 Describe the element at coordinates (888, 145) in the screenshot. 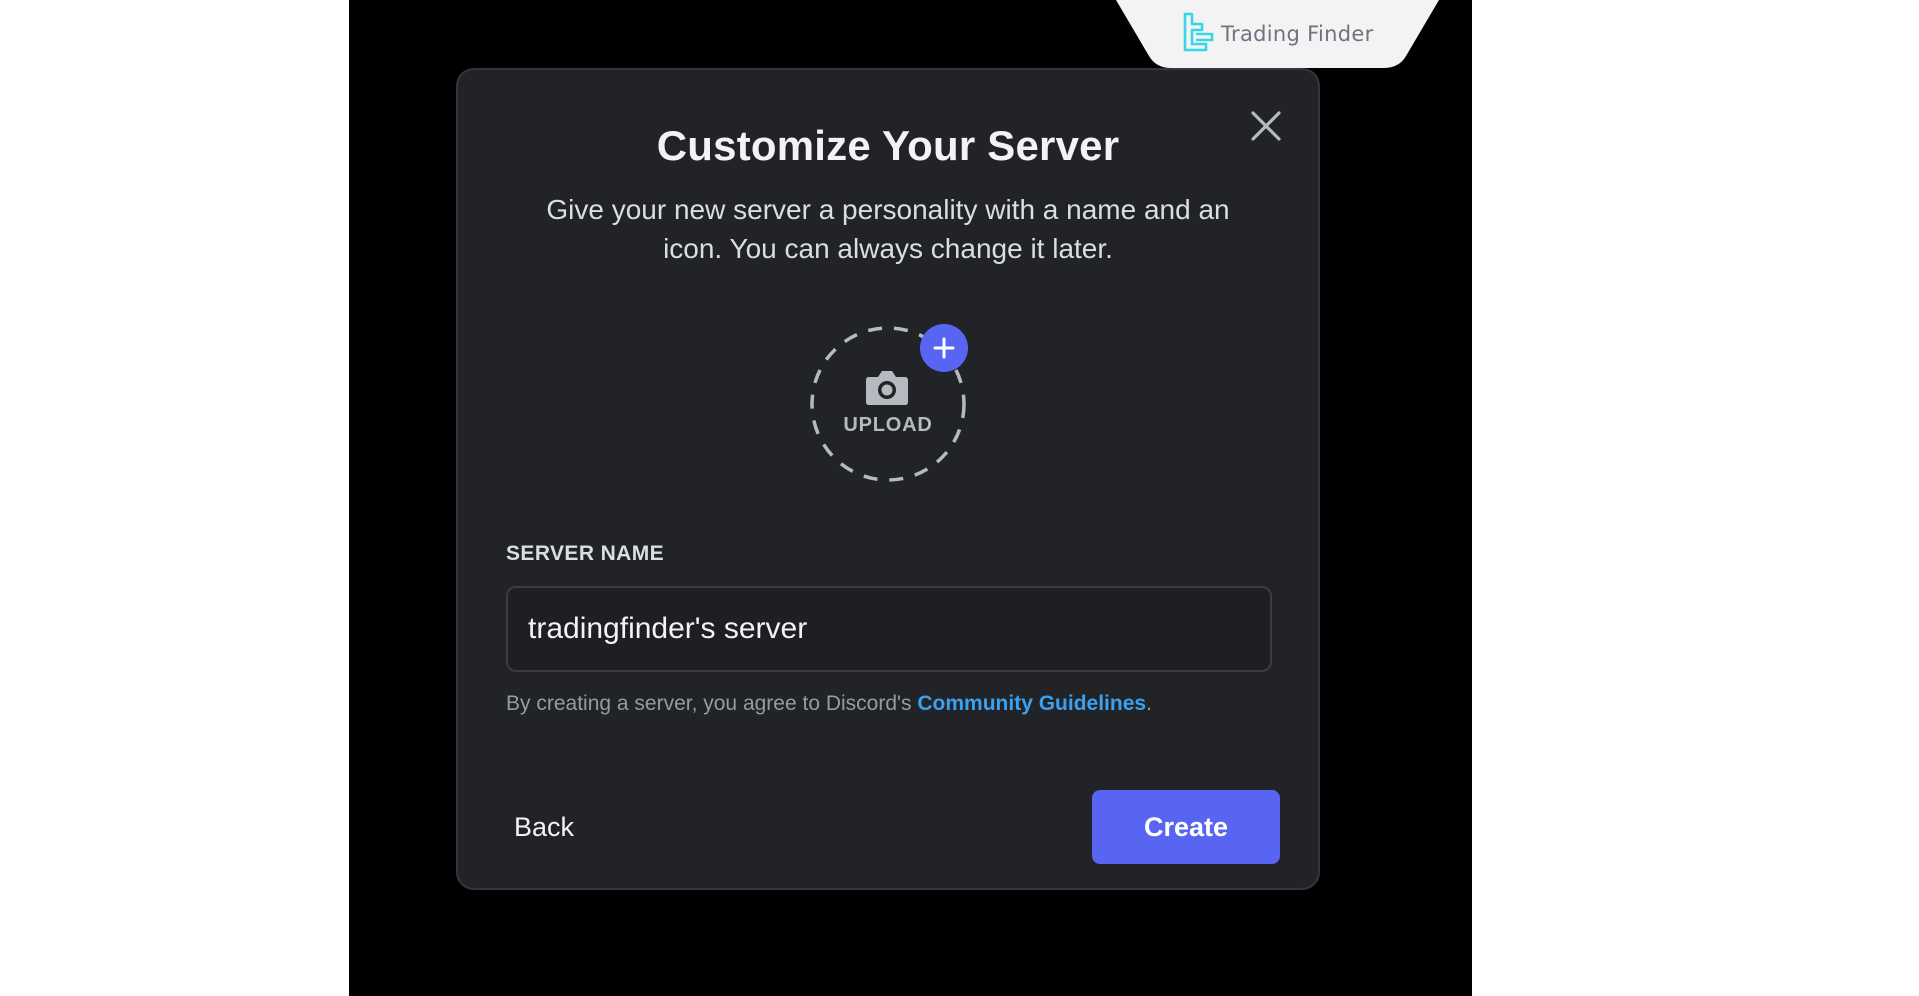

I see `modal-title: Customize Your Server` at that location.